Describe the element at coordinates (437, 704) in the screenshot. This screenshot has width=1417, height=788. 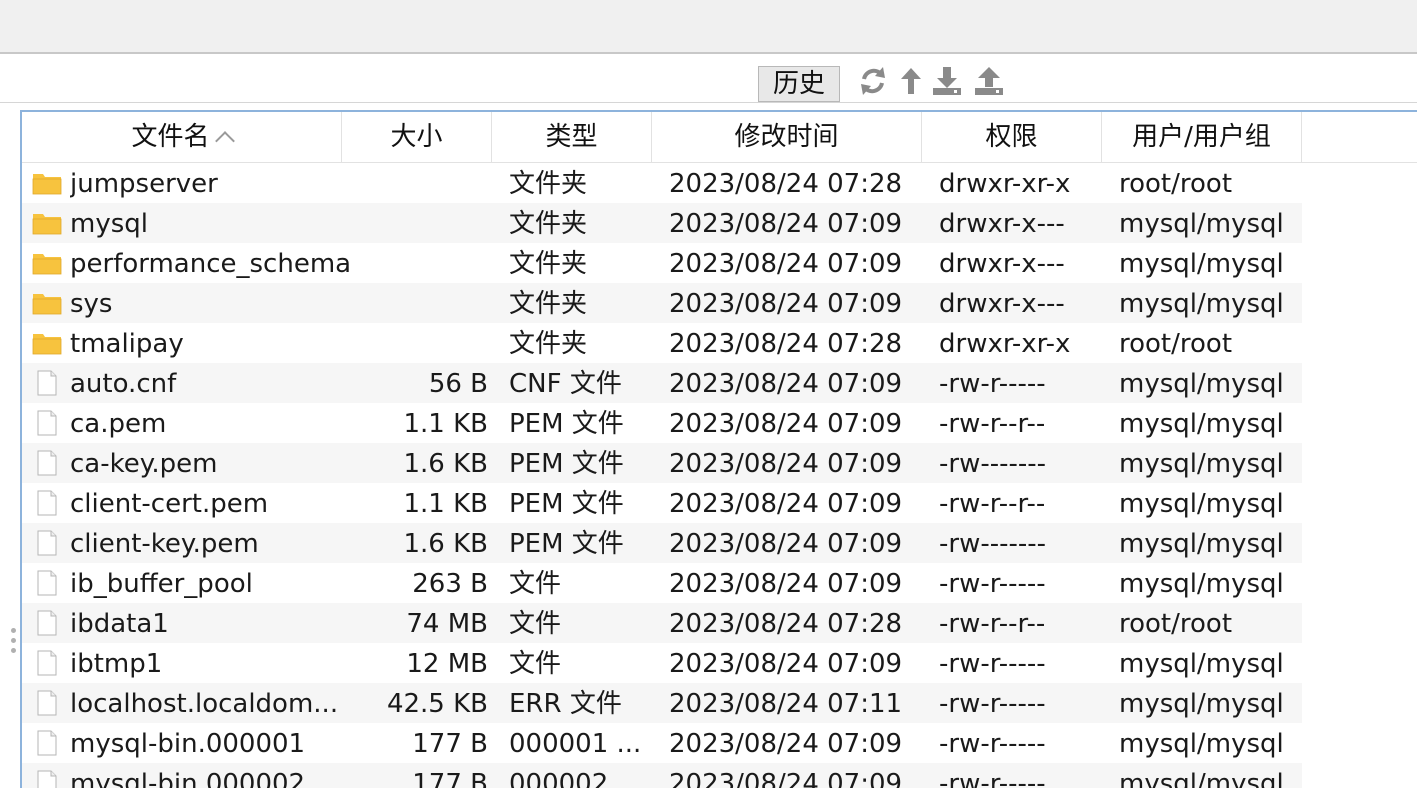
I see `file-size: 42.5 KB` at that location.